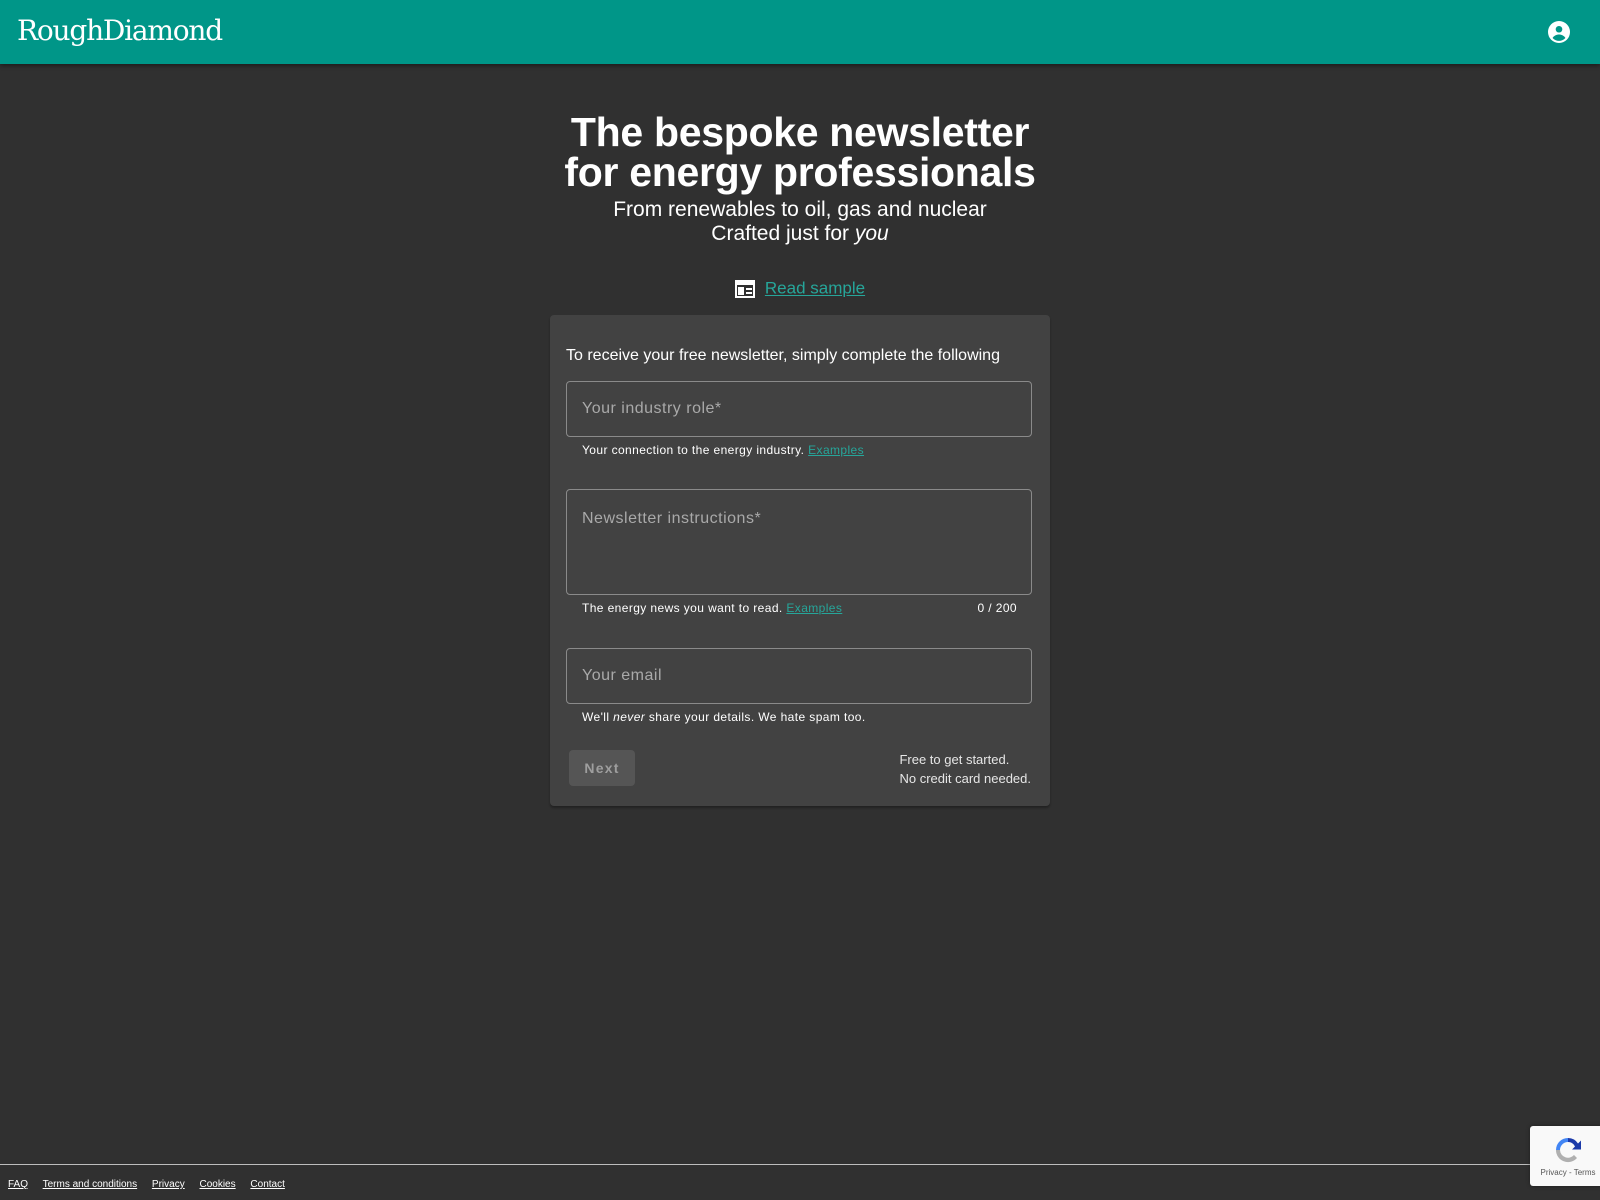  Describe the element at coordinates (217, 1184) in the screenshot. I see `footer-link-cookies: Cookies` at that location.